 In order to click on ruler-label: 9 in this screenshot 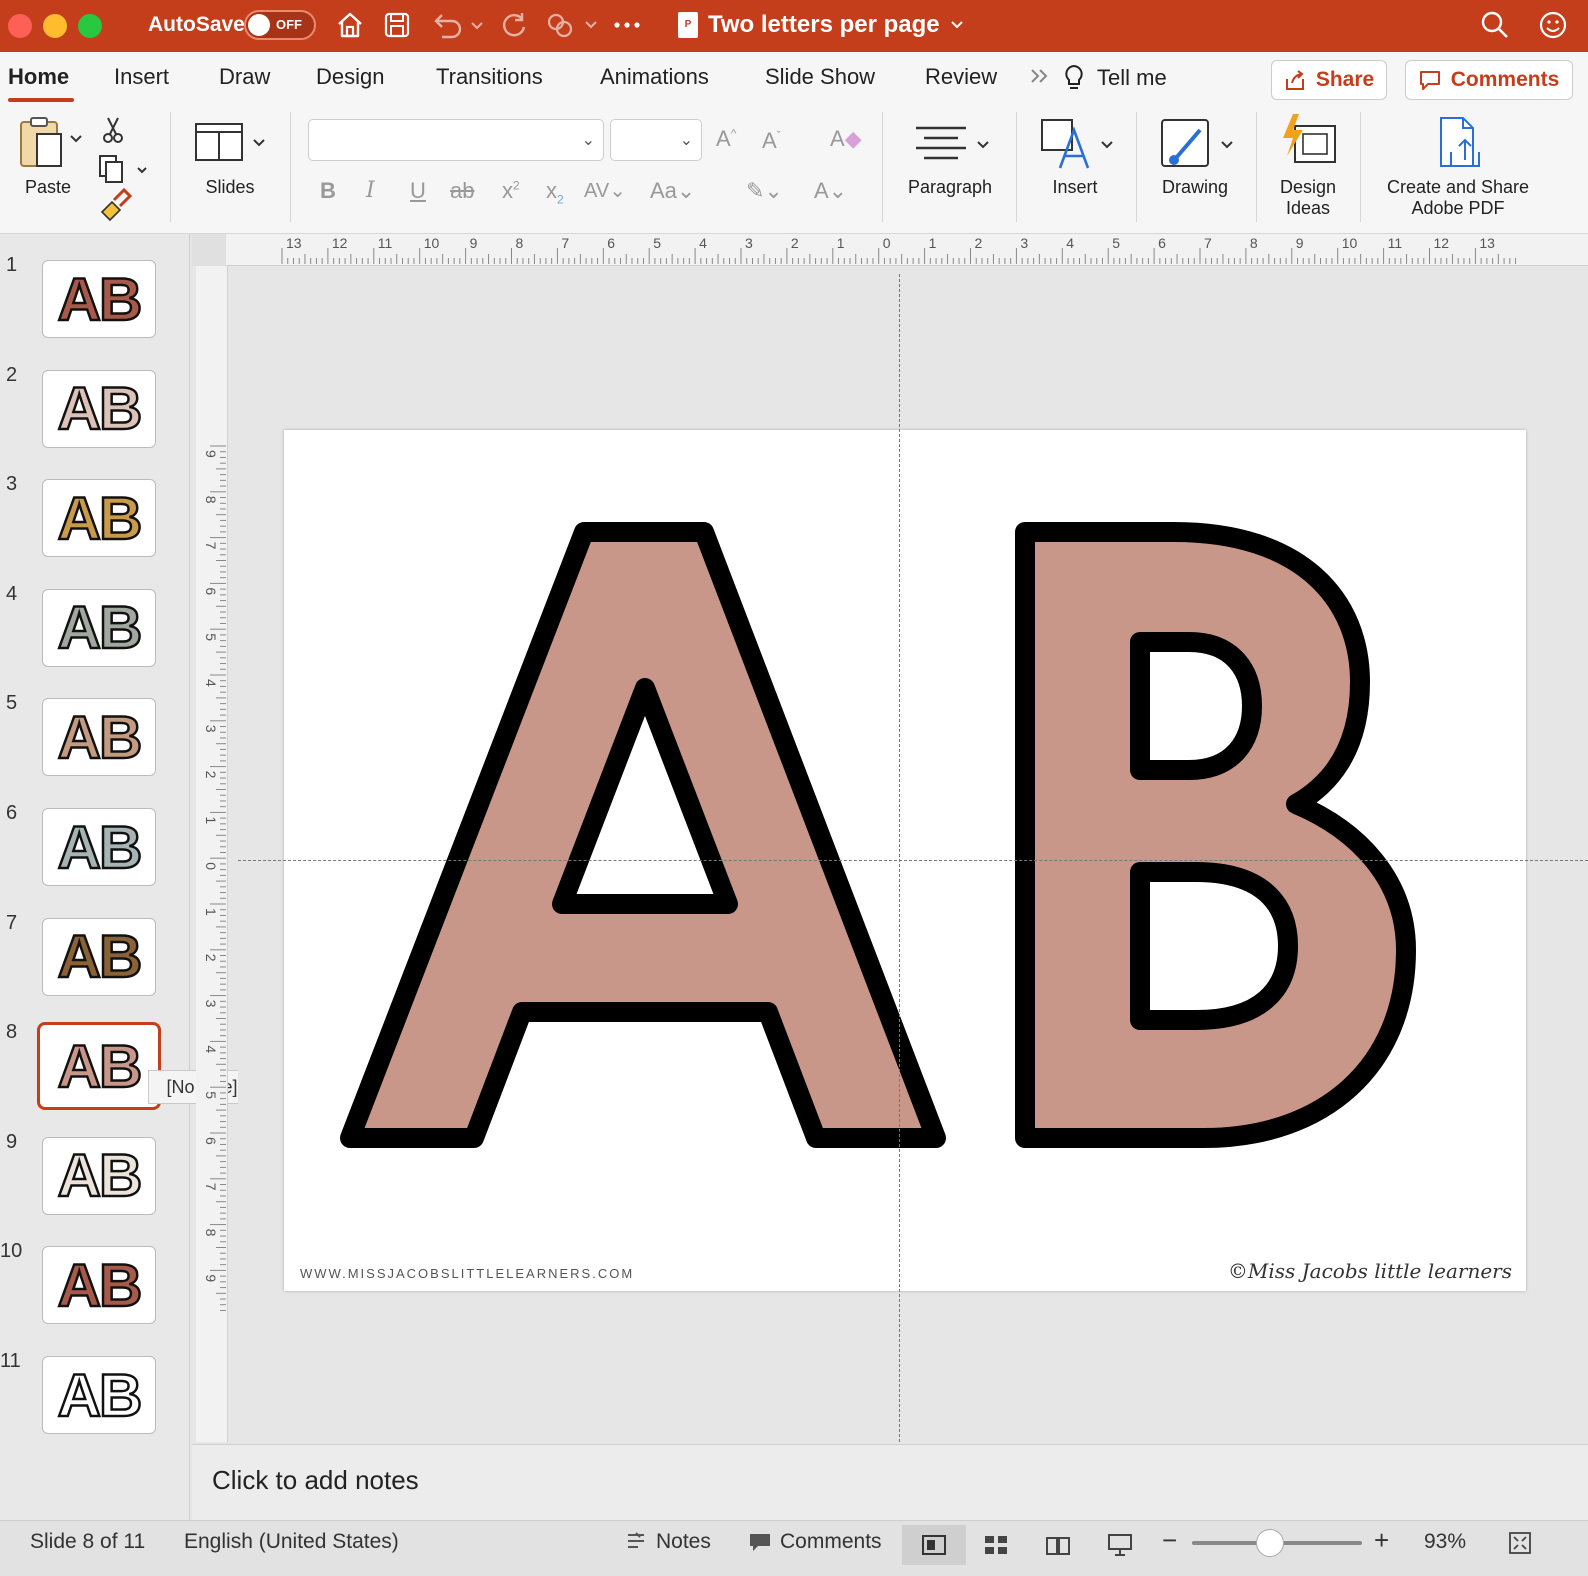, I will do `click(211, 454)`.